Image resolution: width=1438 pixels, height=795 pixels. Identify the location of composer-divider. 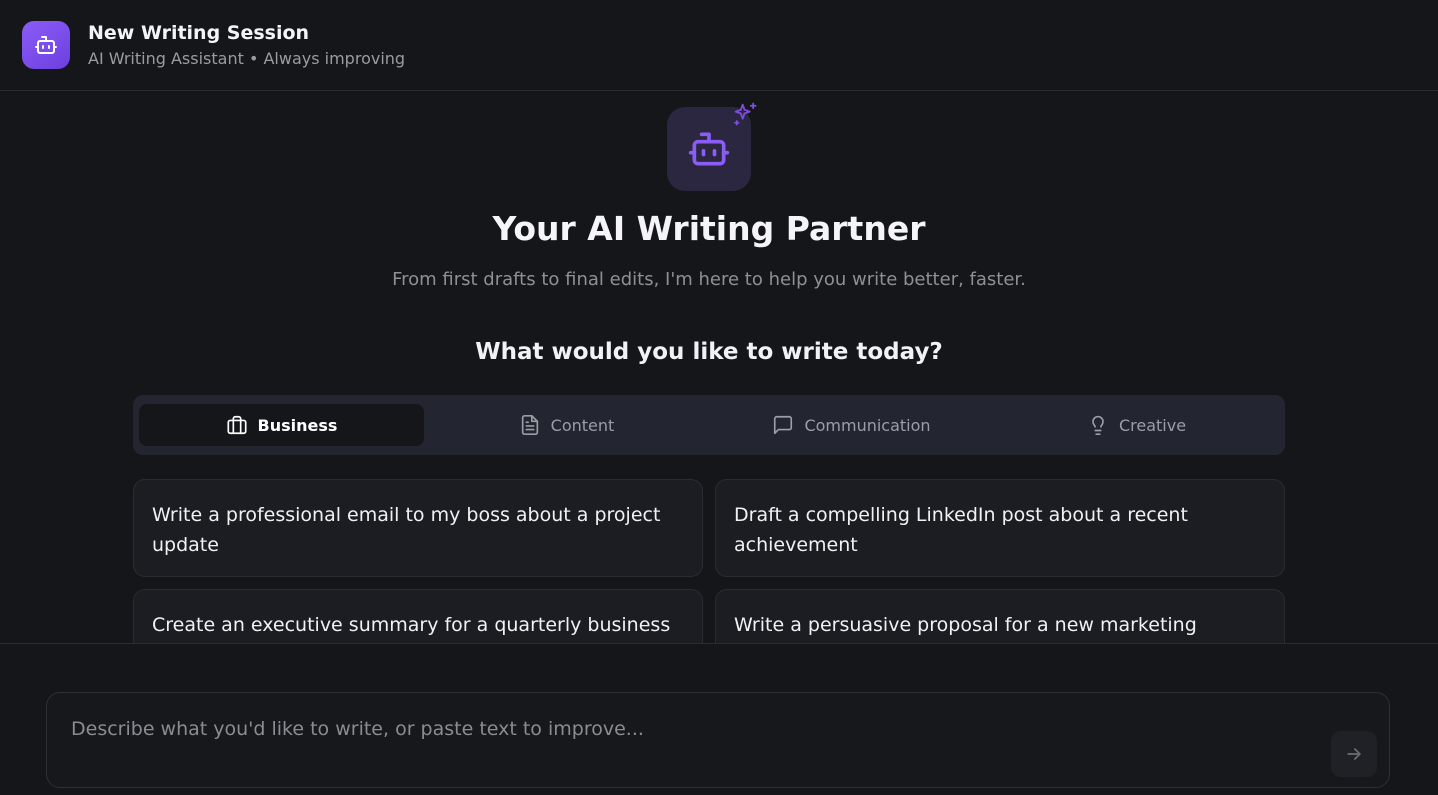
(719, 643).